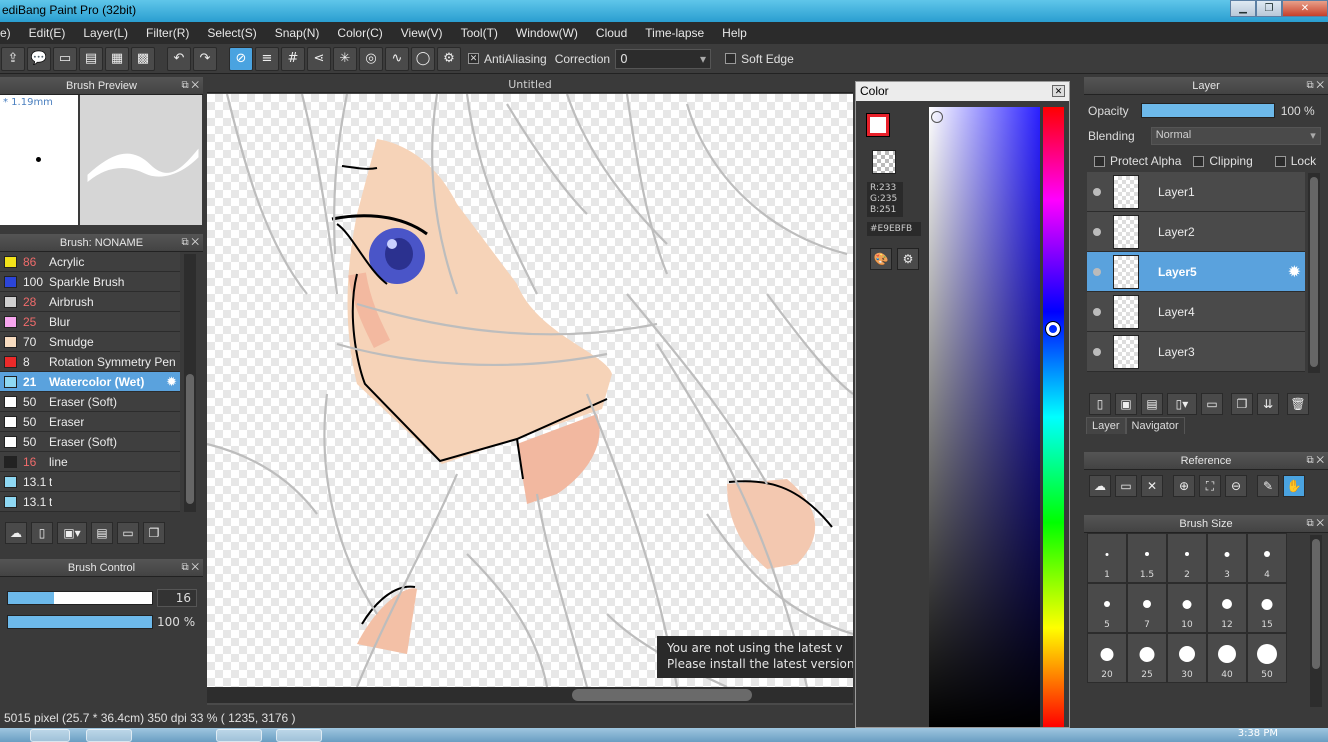 The width and height of the screenshot is (1328, 742). What do you see at coordinates (1267, 558) in the screenshot?
I see `brush-size-preset: 4` at bounding box center [1267, 558].